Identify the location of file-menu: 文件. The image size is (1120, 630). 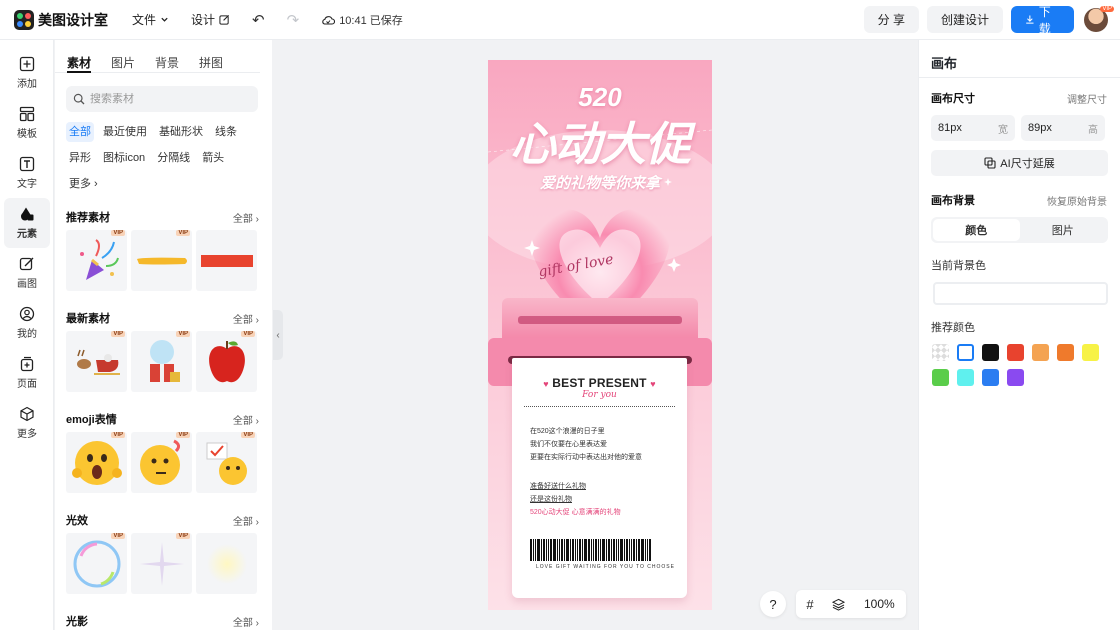
(150, 19).